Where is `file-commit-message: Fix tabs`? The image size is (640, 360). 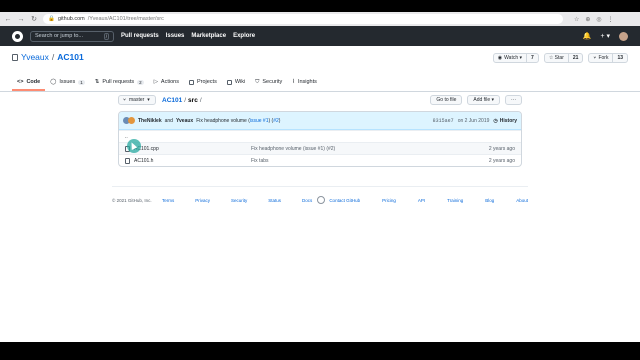
file-commit-message: Fix tabs is located at coordinates (370, 161).